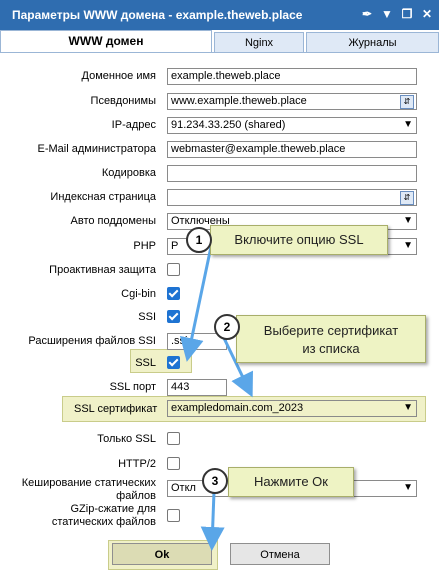 The image size is (439, 583). Describe the element at coordinates (216, 396) in the screenshot. I see `annotation-arrows` at that location.